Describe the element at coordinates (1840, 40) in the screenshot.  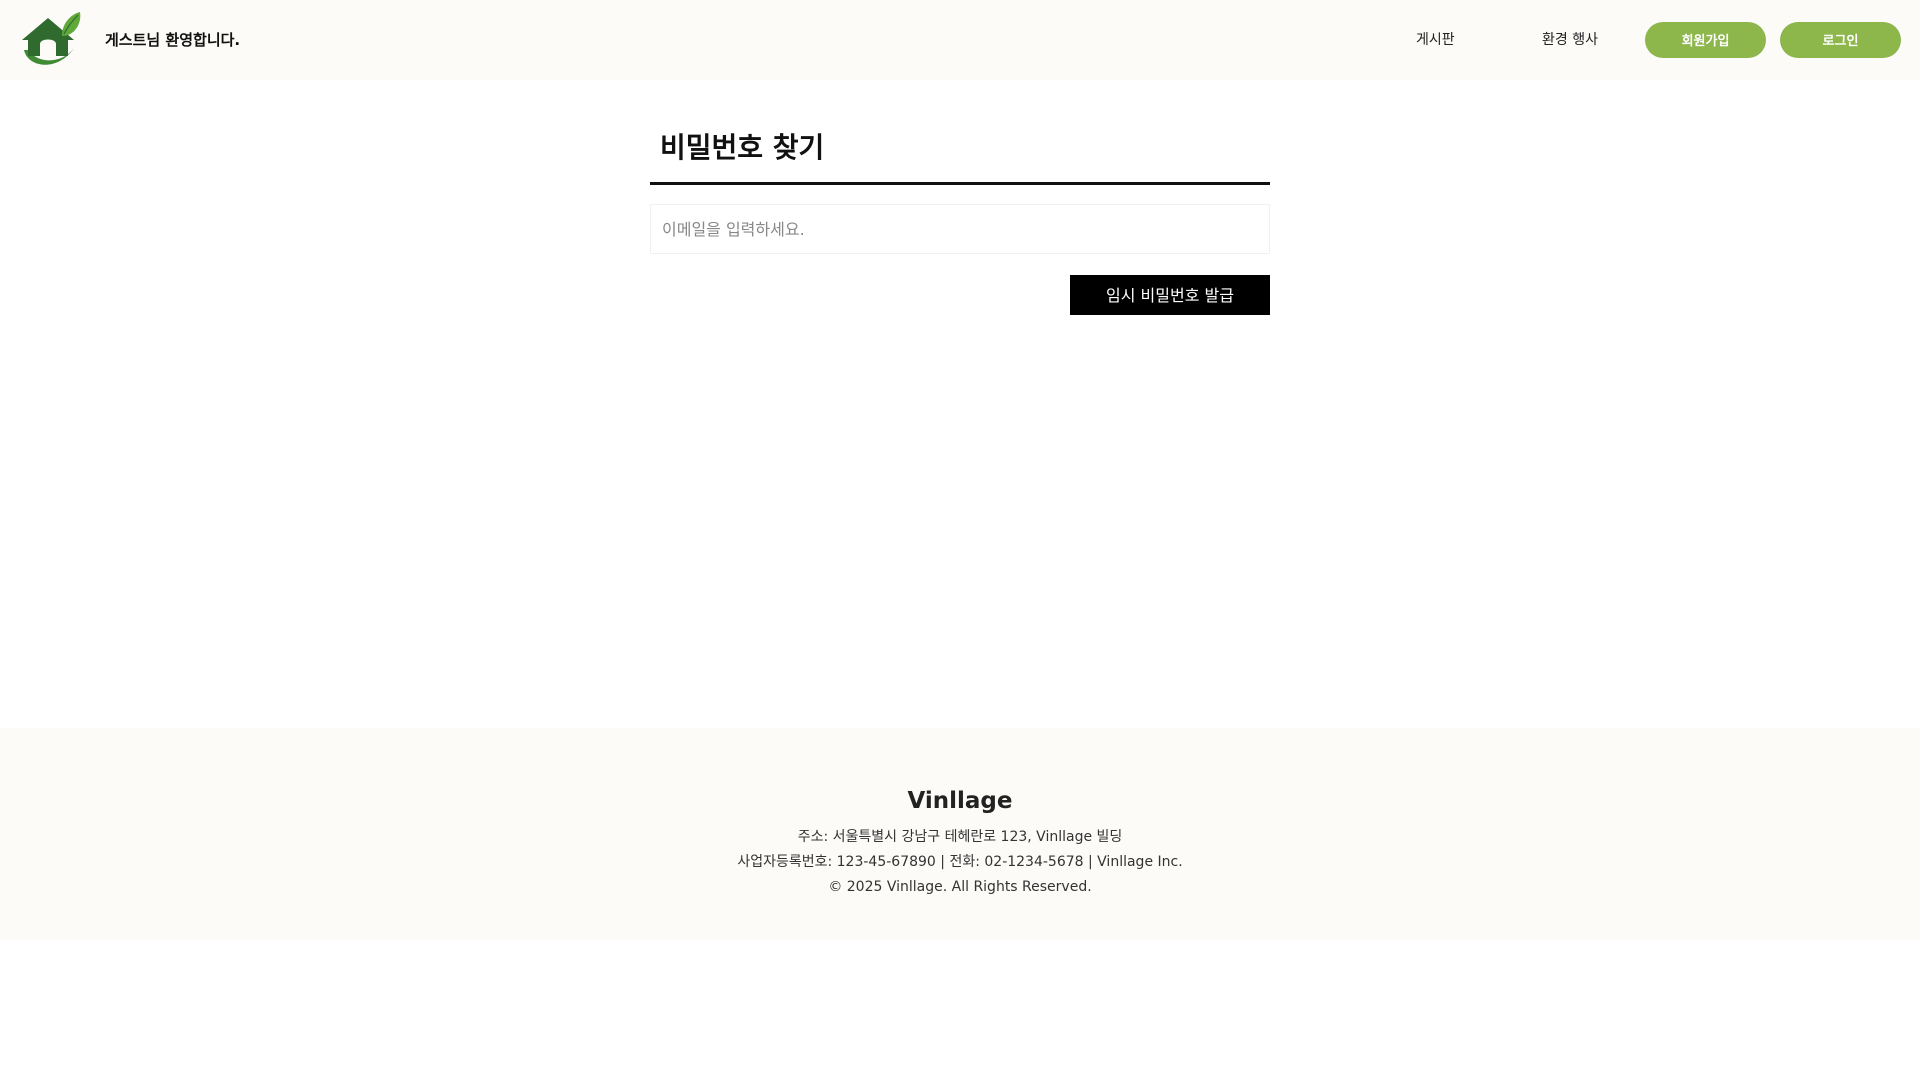
I see `login-button: 로그인` at that location.